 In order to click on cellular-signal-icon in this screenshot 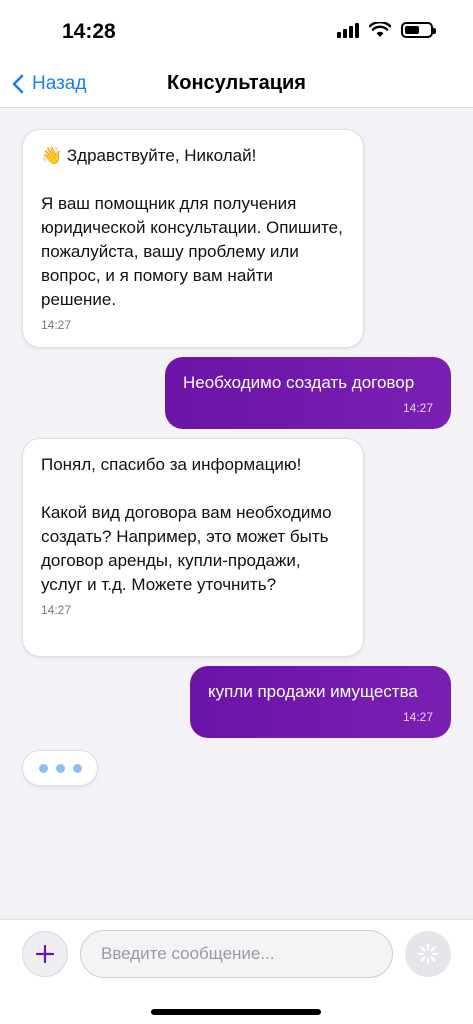, I will do `click(348, 30)`.